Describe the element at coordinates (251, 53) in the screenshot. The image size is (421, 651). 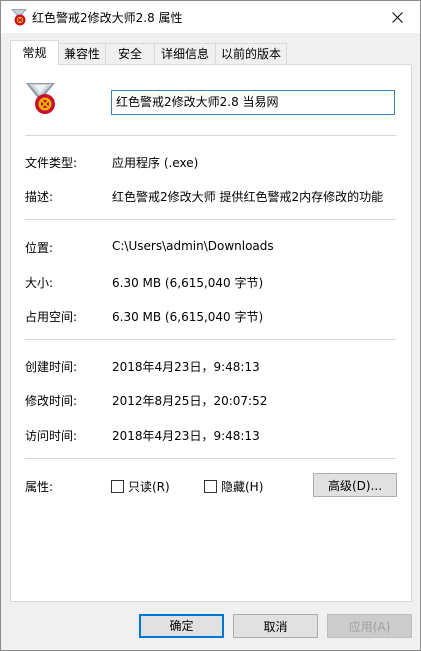
I see `tab-previous-versions: 以前的版本` at that location.